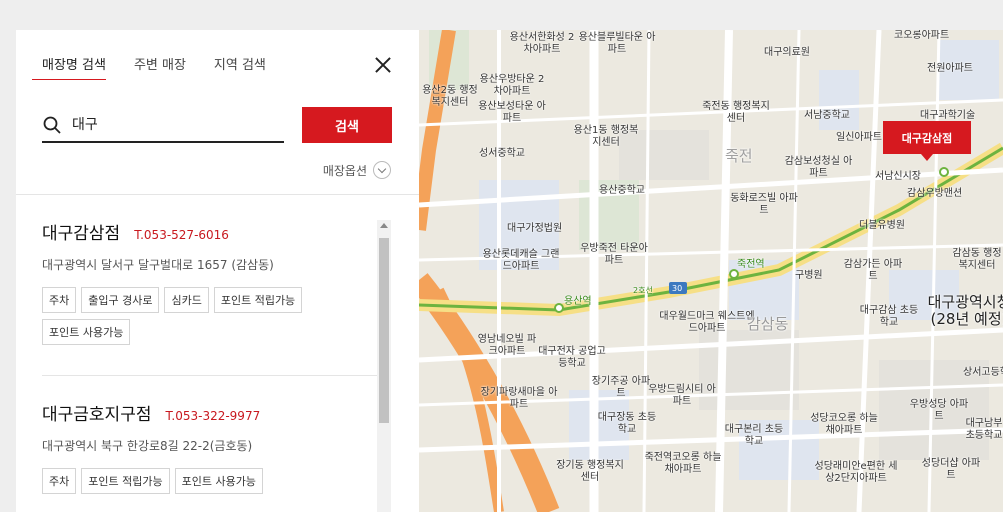 This screenshot has width=1003, height=512. I want to click on scroll-thumb, so click(384, 330).